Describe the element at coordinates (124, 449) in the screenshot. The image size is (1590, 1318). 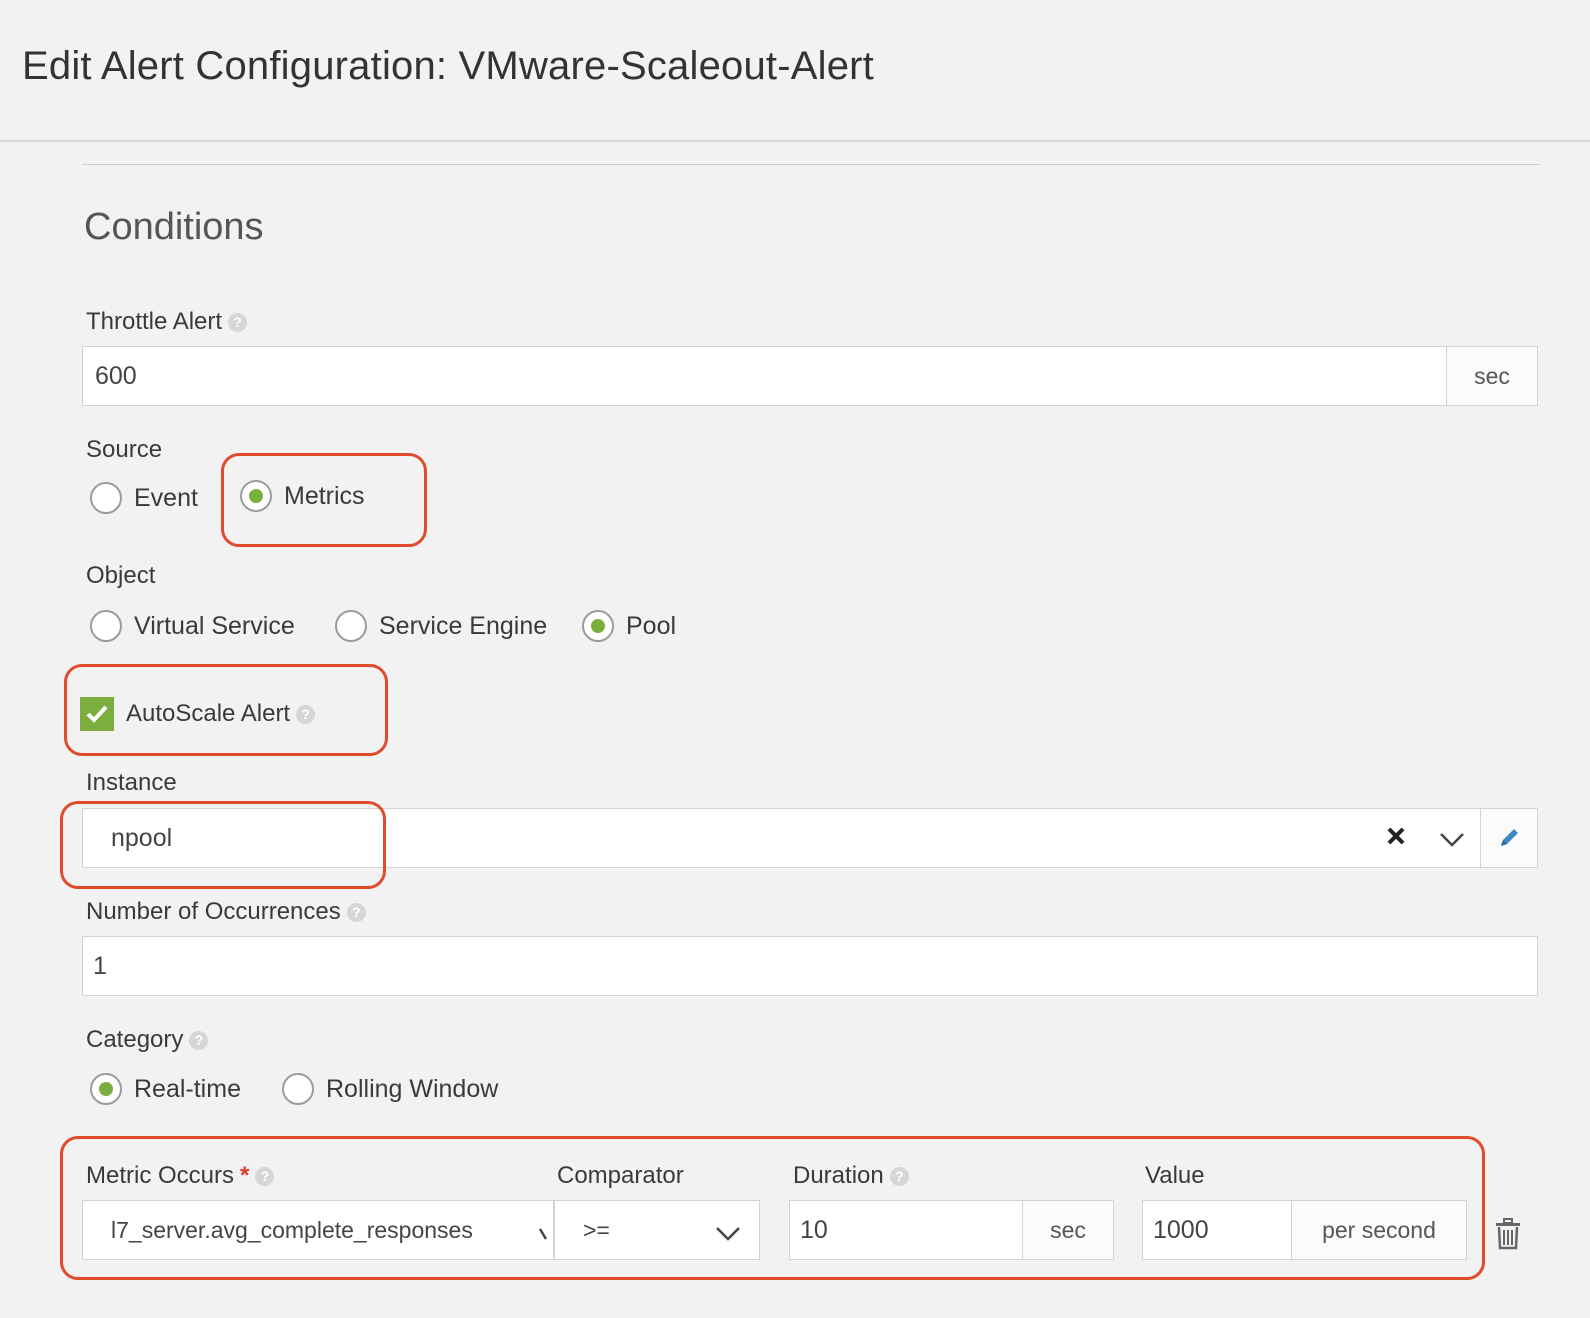
I see `source-label: Source` at that location.